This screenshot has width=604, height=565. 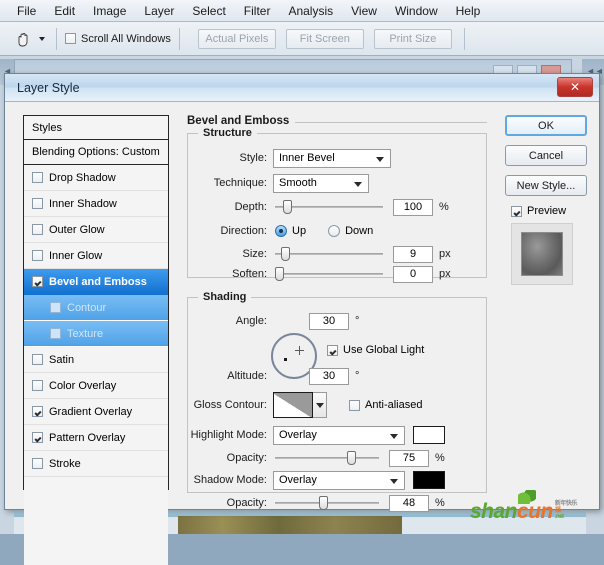 What do you see at coordinates (329, 376) in the screenshot?
I see `altitude-input: 30` at bounding box center [329, 376].